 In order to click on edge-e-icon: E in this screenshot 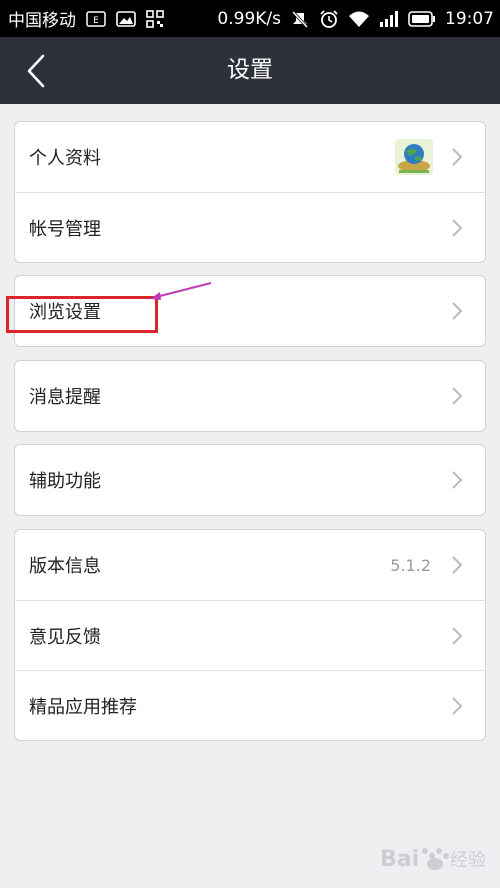, I will do `click(96, 18)`.